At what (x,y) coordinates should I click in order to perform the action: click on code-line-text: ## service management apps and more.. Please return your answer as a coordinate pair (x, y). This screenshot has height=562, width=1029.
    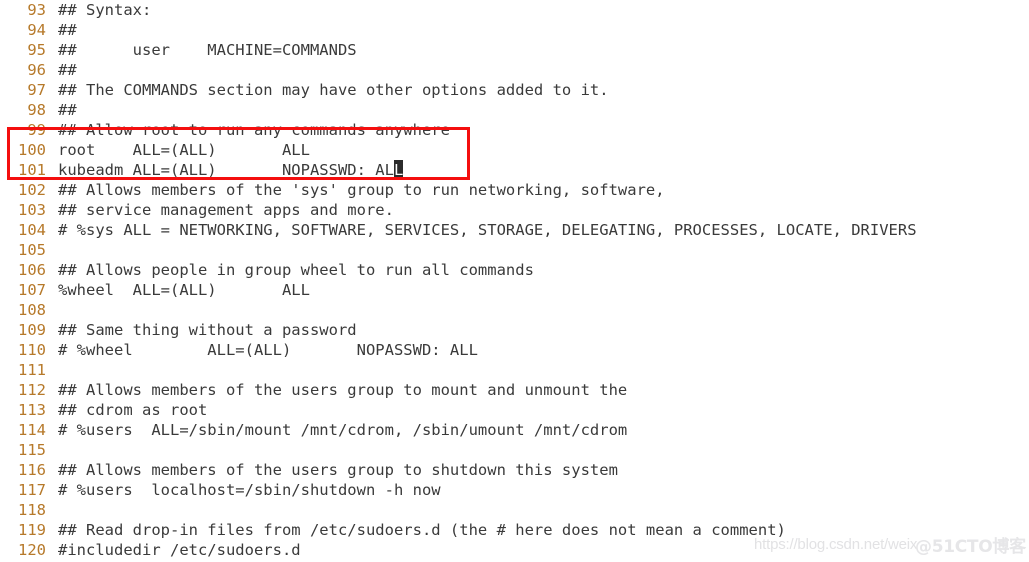
    Looking at the image, I should click on (226, 210).